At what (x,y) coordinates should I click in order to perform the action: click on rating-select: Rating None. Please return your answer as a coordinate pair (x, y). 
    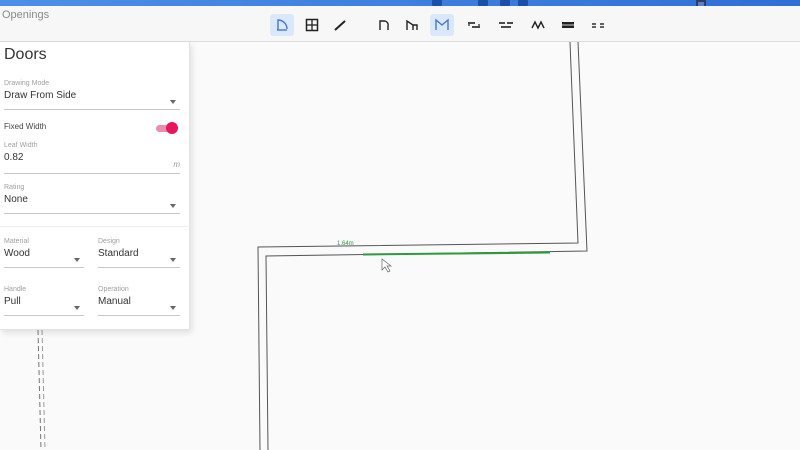
    Looking at the image, I should click on (92, 199).